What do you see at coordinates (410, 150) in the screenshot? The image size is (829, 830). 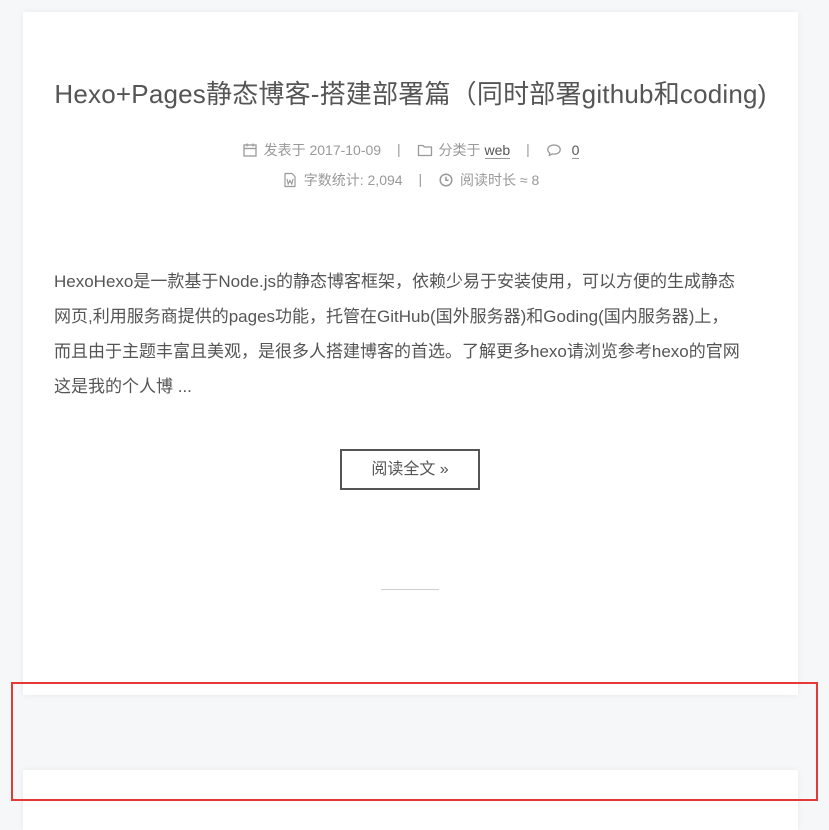 I see `post-meta-primary: 发表于 2017-10-09 | 分类于 web | 0` at bounding box center [410, 150].